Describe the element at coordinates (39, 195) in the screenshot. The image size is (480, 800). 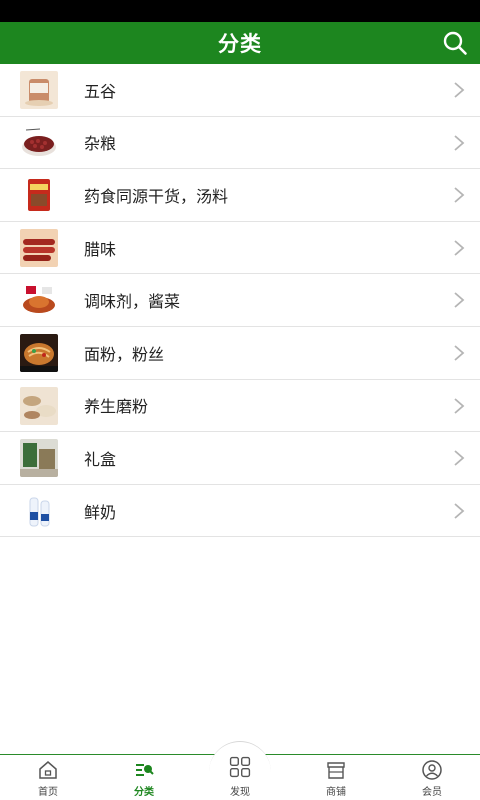
I see `dried-goods-package-image` at that location.